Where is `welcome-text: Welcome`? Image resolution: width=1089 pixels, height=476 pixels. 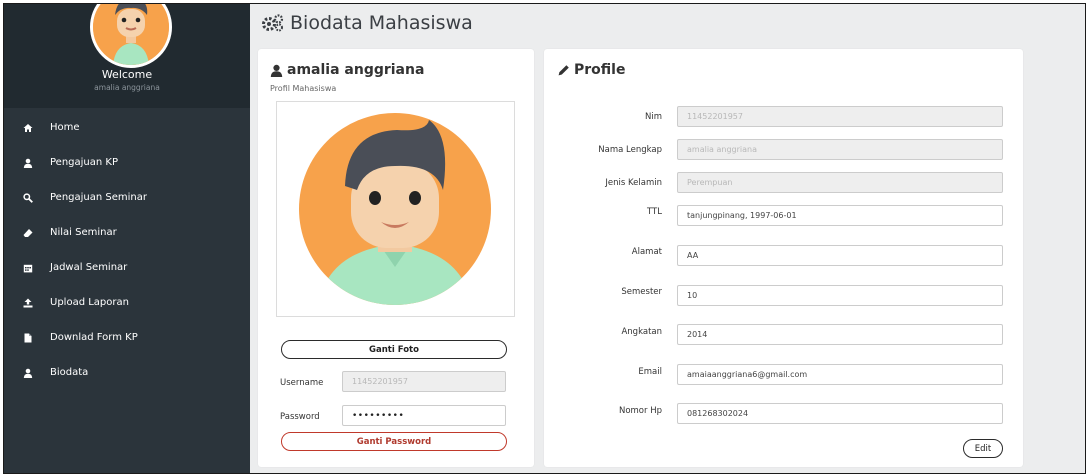
welcome-text: Welcome is located at coordinates (127, 74).